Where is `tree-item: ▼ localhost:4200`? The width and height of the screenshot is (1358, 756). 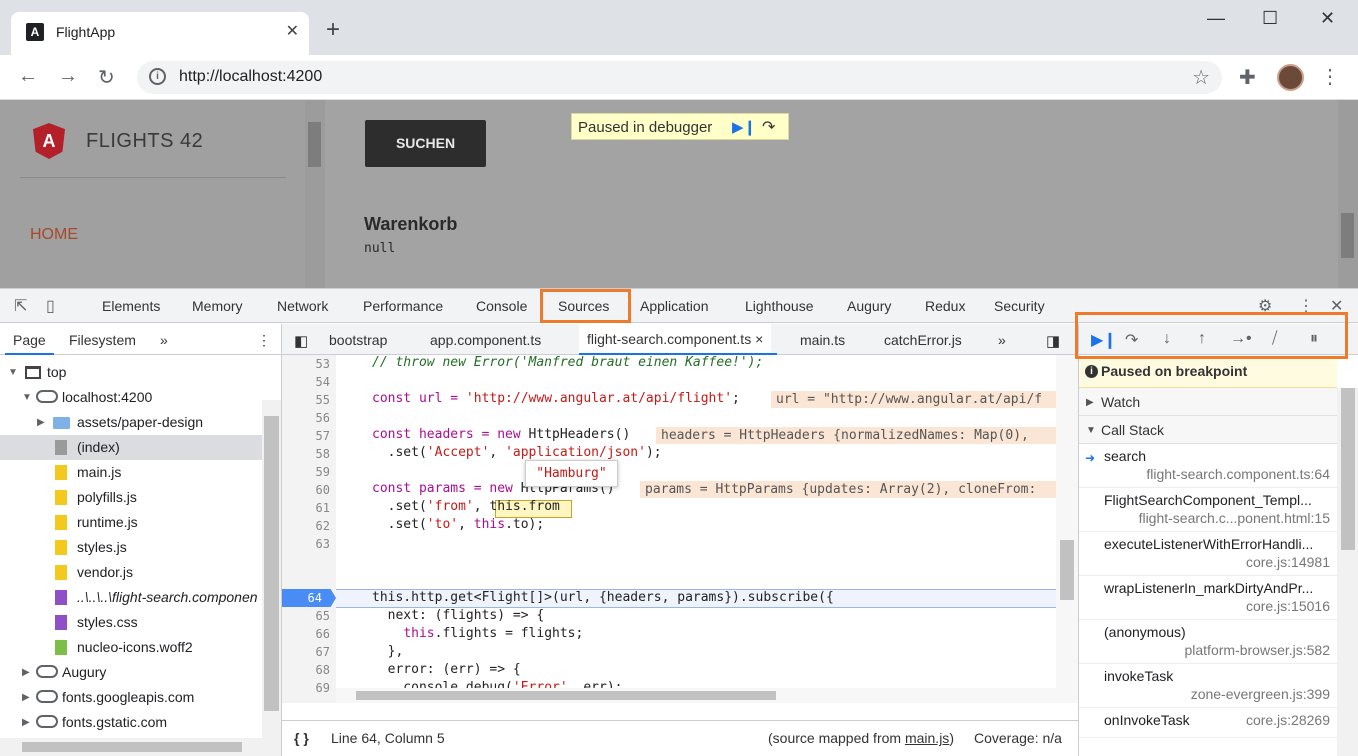 tree-item: ▼ localhost:4200 is located at coordinates (131, 397).